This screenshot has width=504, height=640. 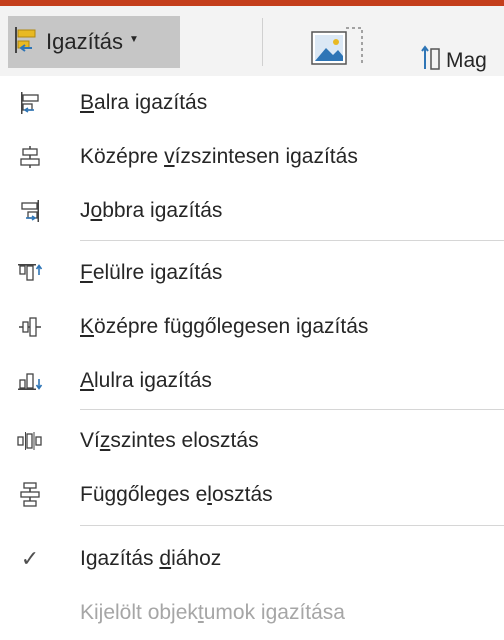 I want to click on menu-item-align-bottom: Alulra igazítás, so click(x=252, y=381).